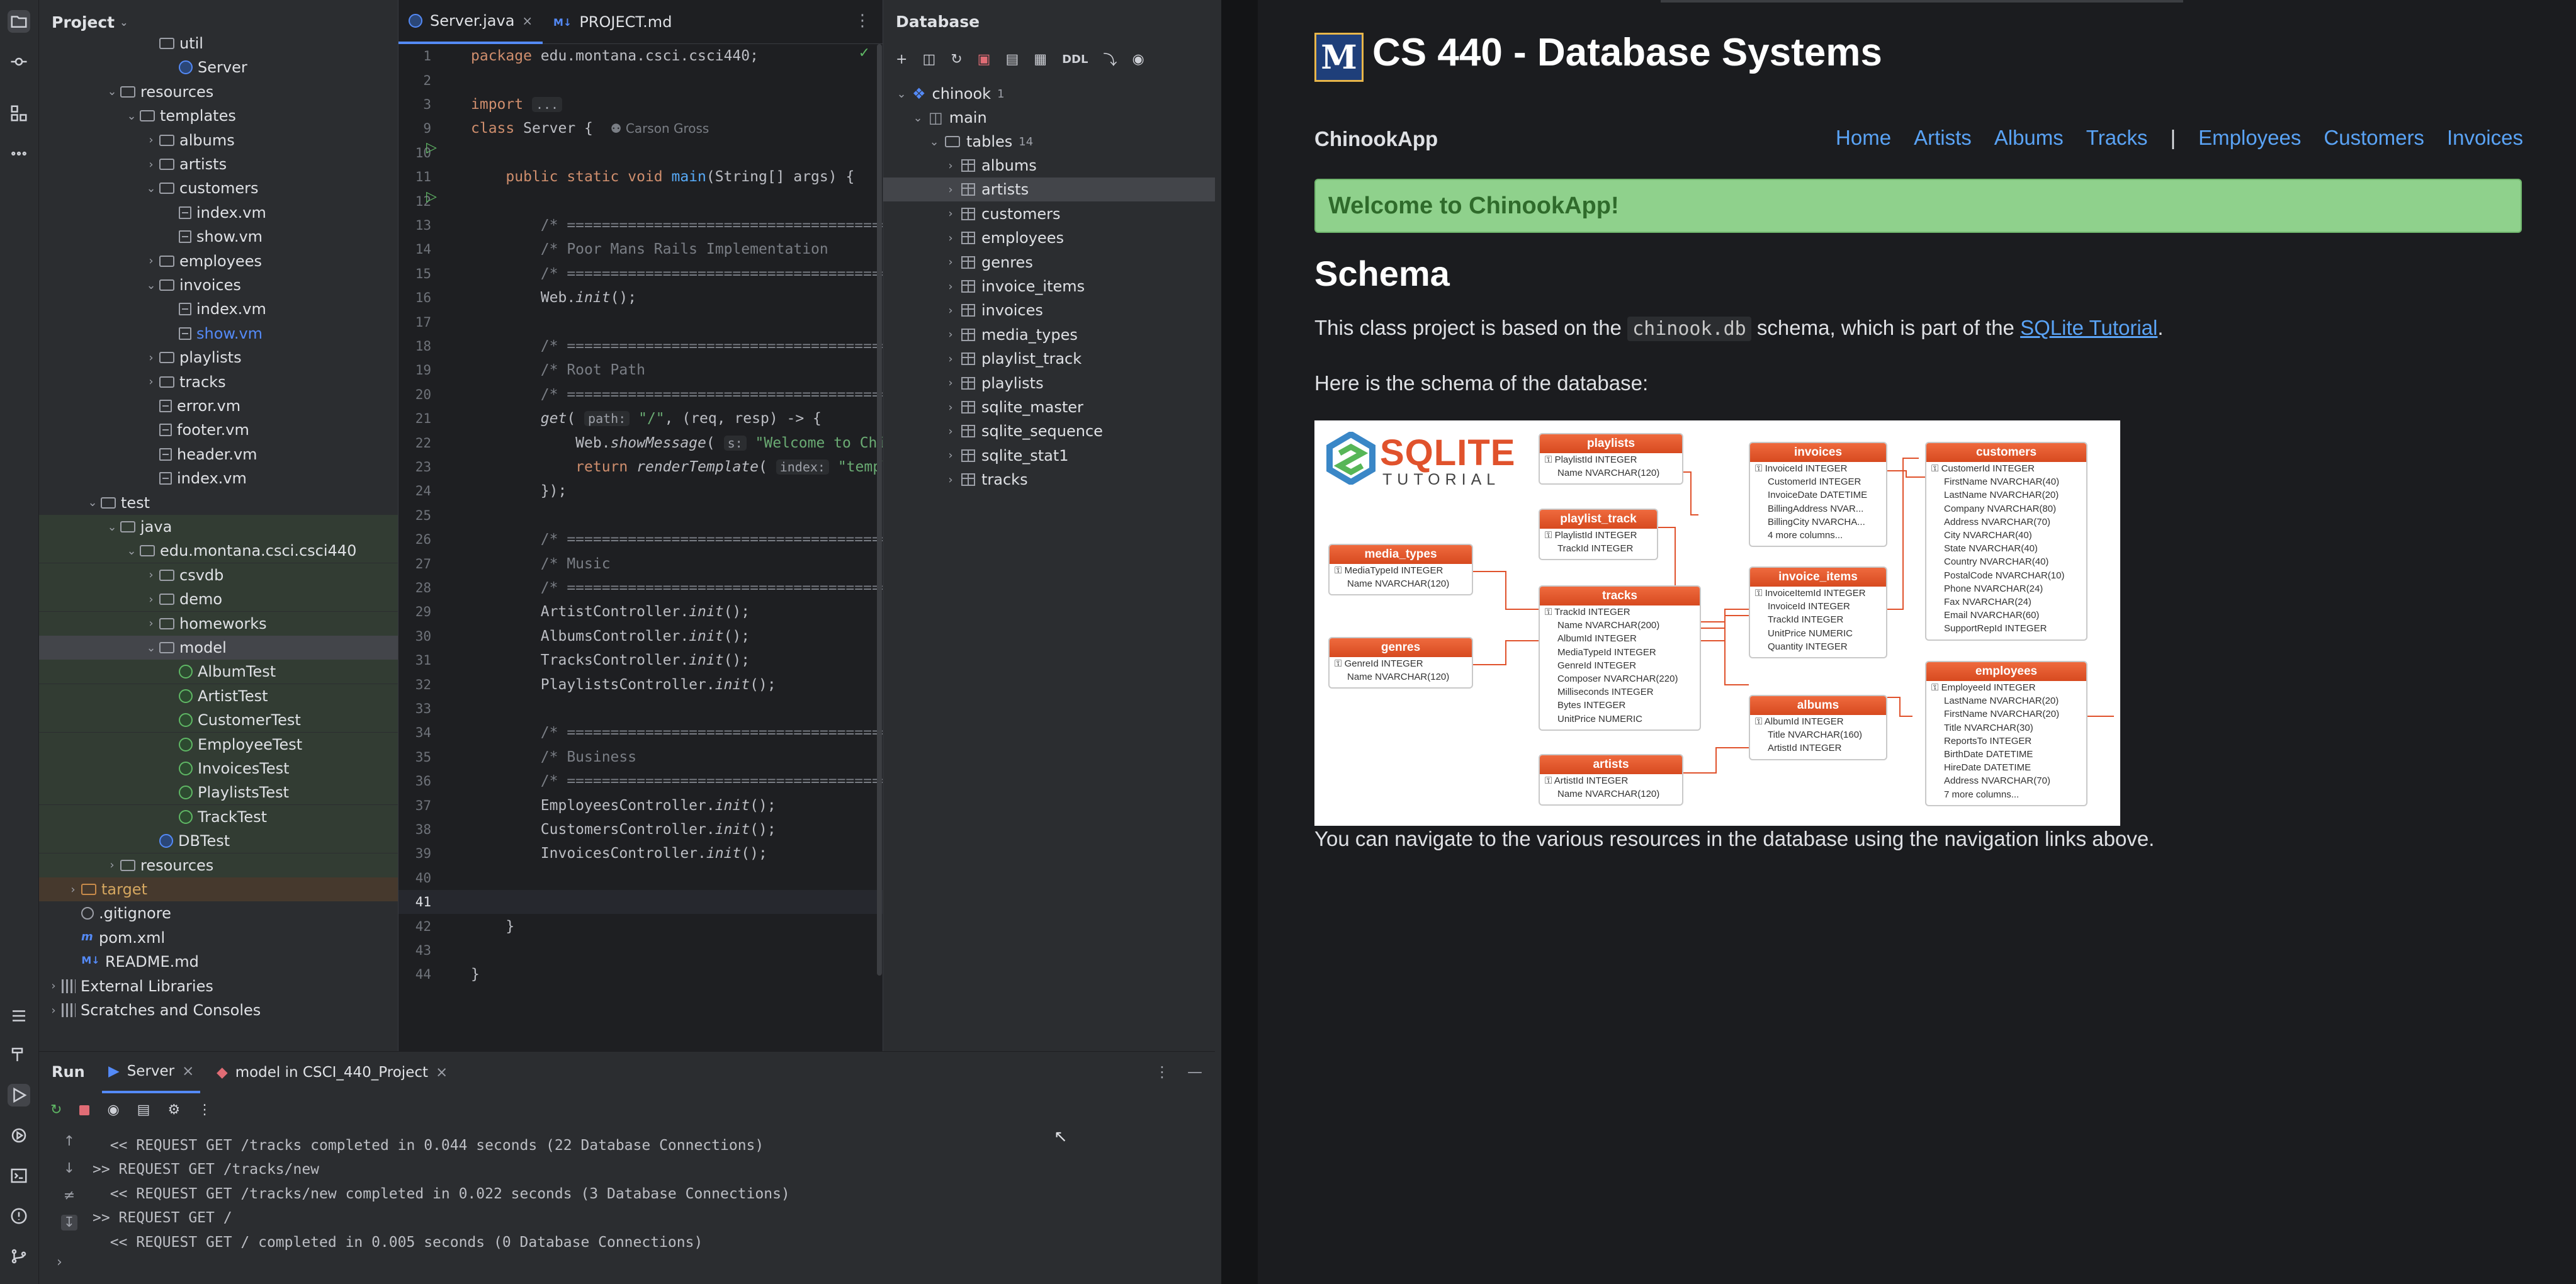 The height and width of the screenshot is (1284, 2576). I want to click on code-line: 39 InvoicesController.init();, so click(640, 853).